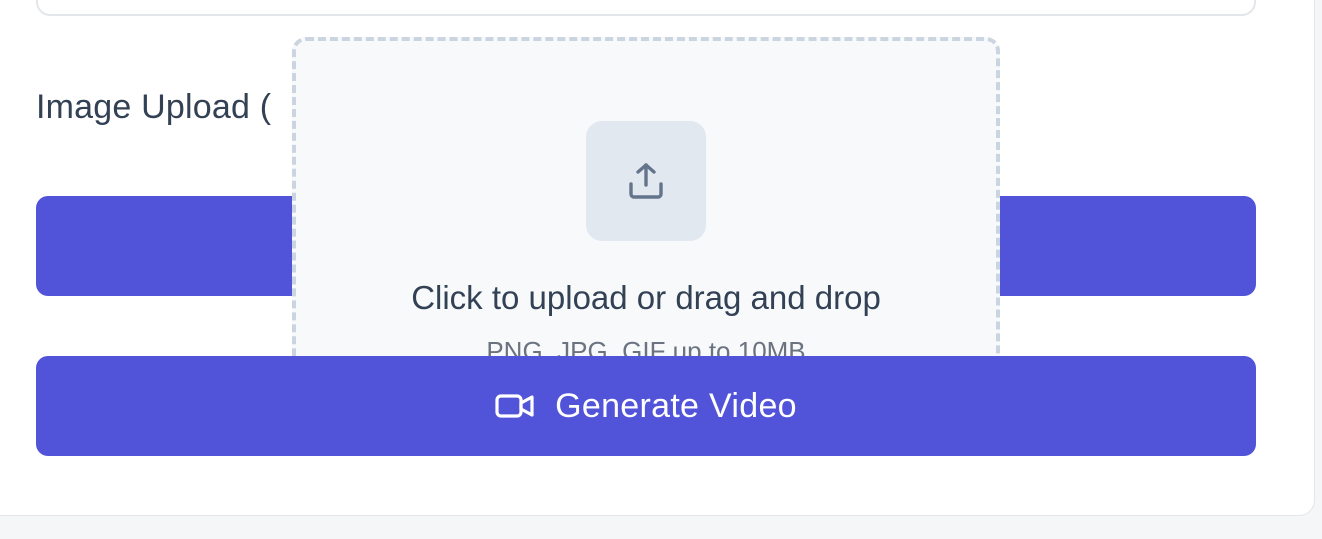 The image size is (1322, 539). I want to click on upload-icon, so click(646, 181).